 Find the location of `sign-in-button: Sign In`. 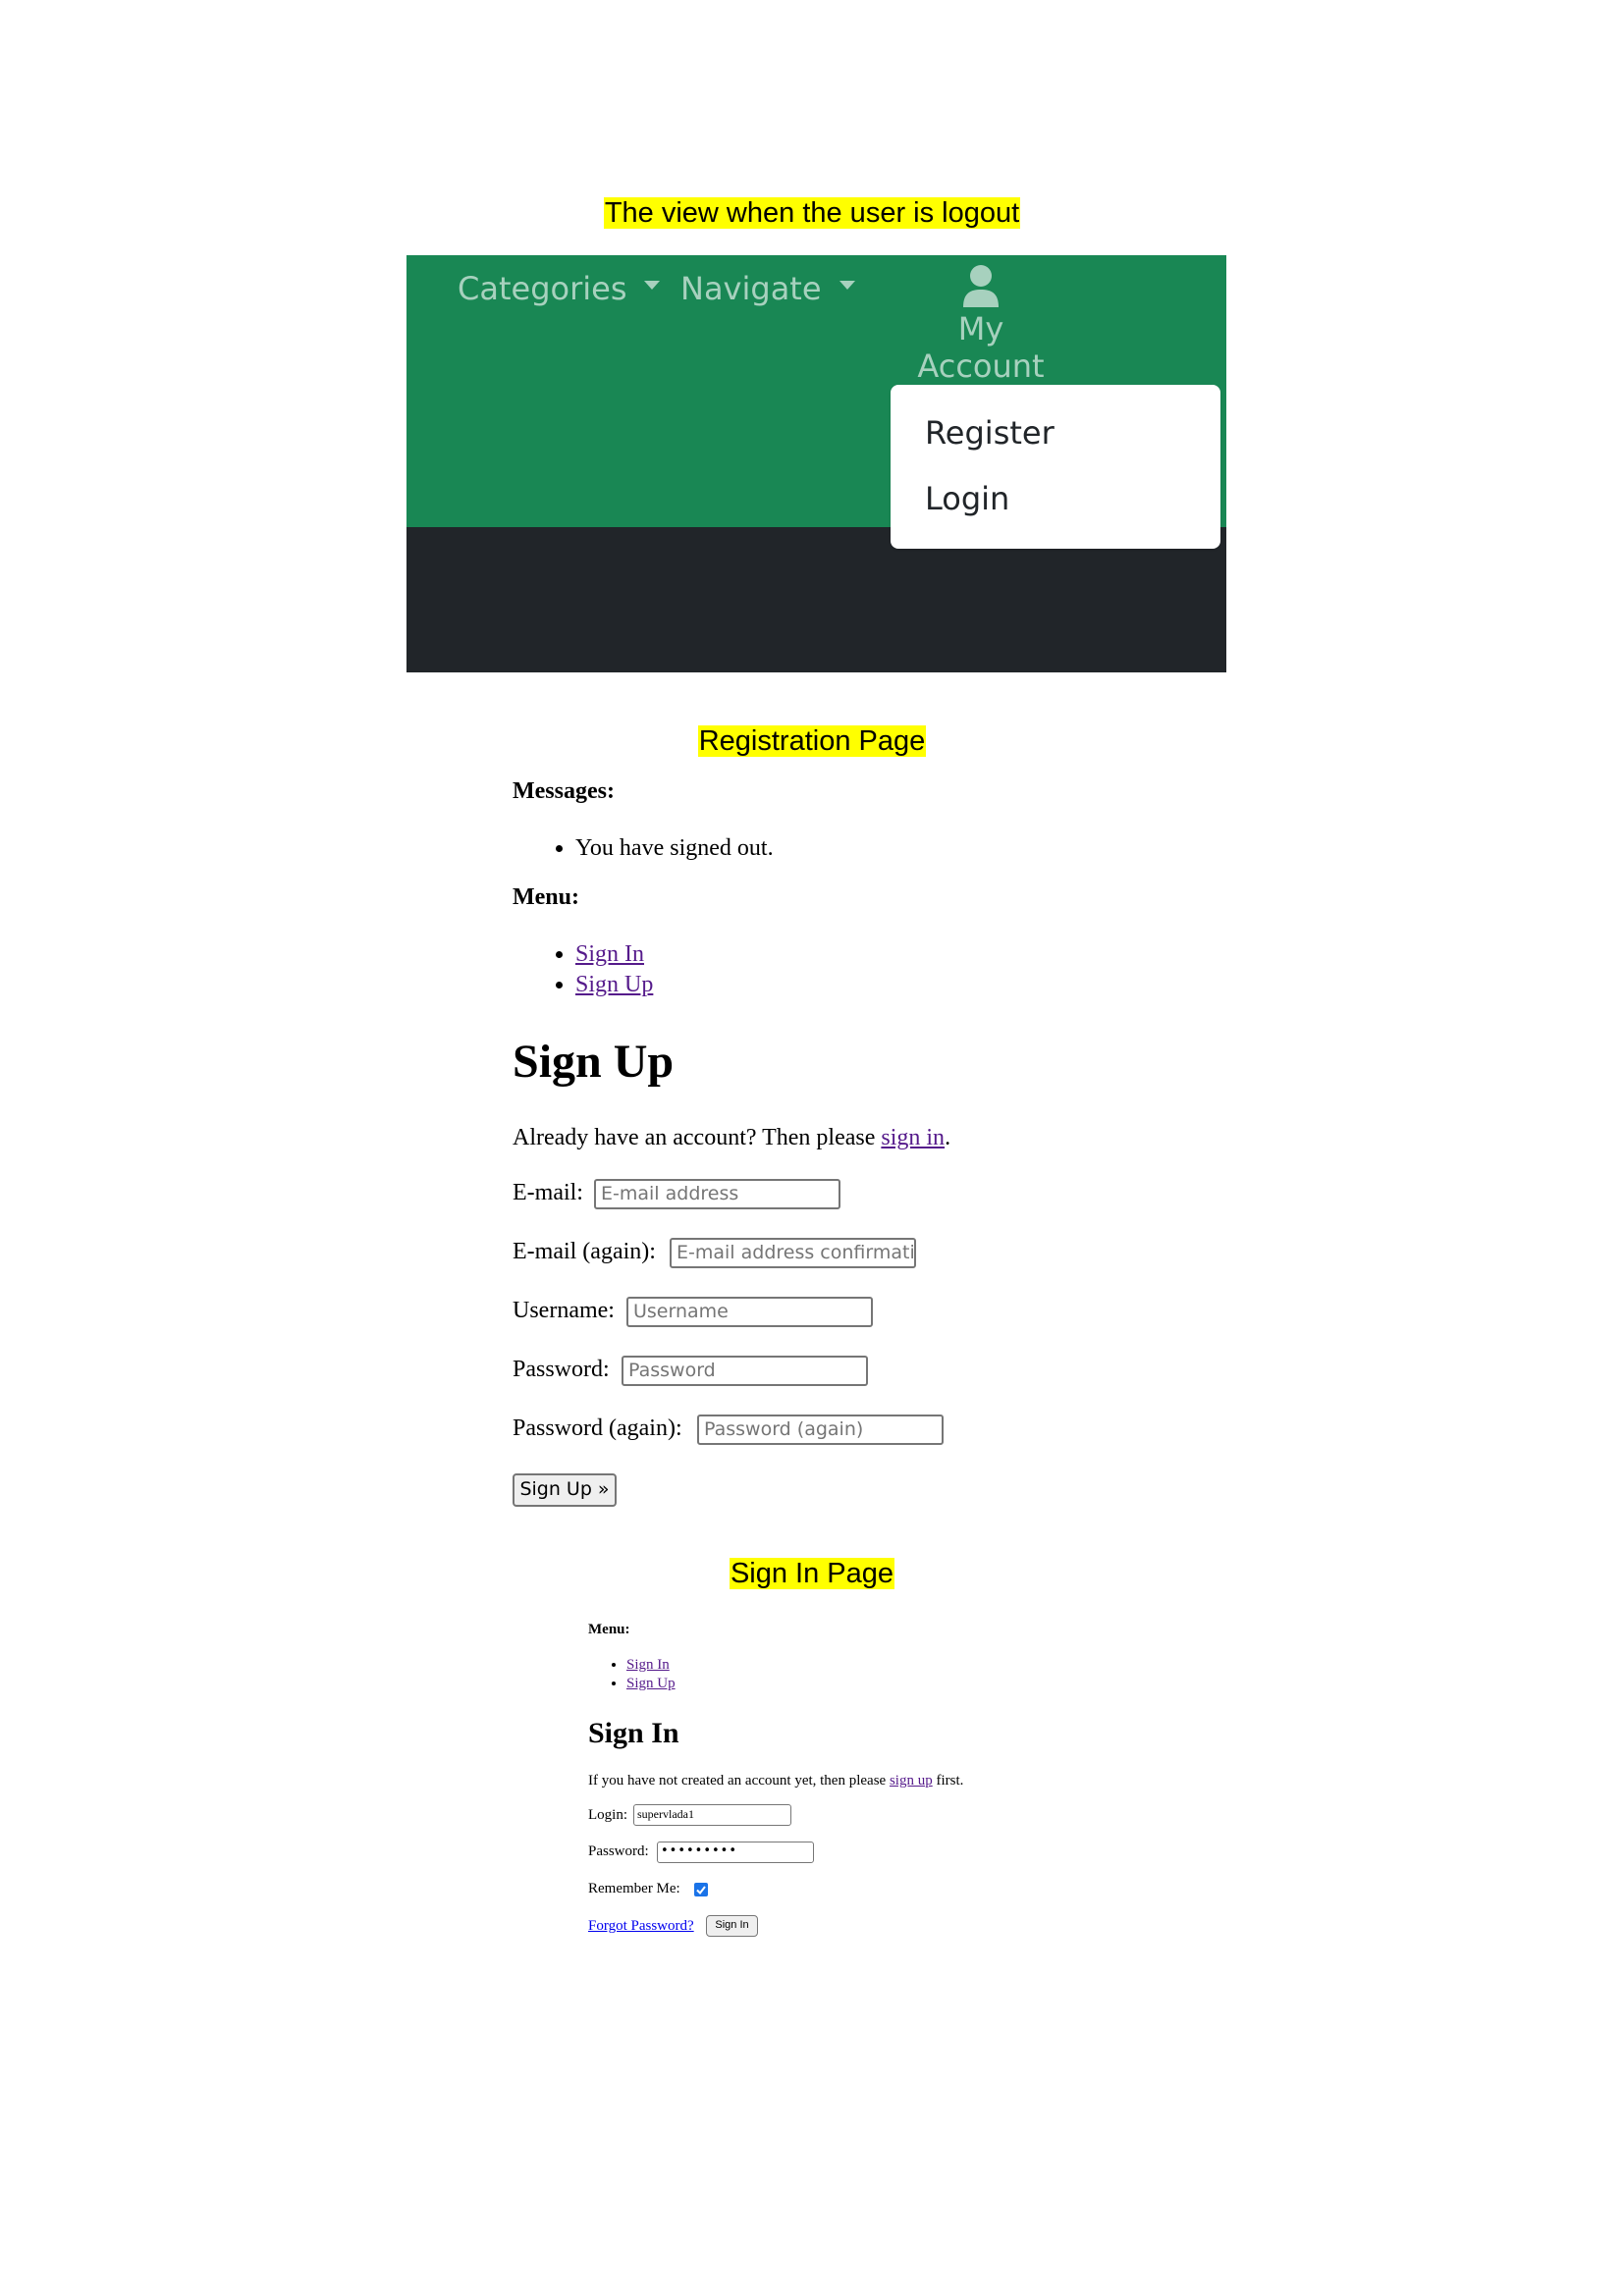

sign-in-button: Sign In is located at coordinates (732, 1926).